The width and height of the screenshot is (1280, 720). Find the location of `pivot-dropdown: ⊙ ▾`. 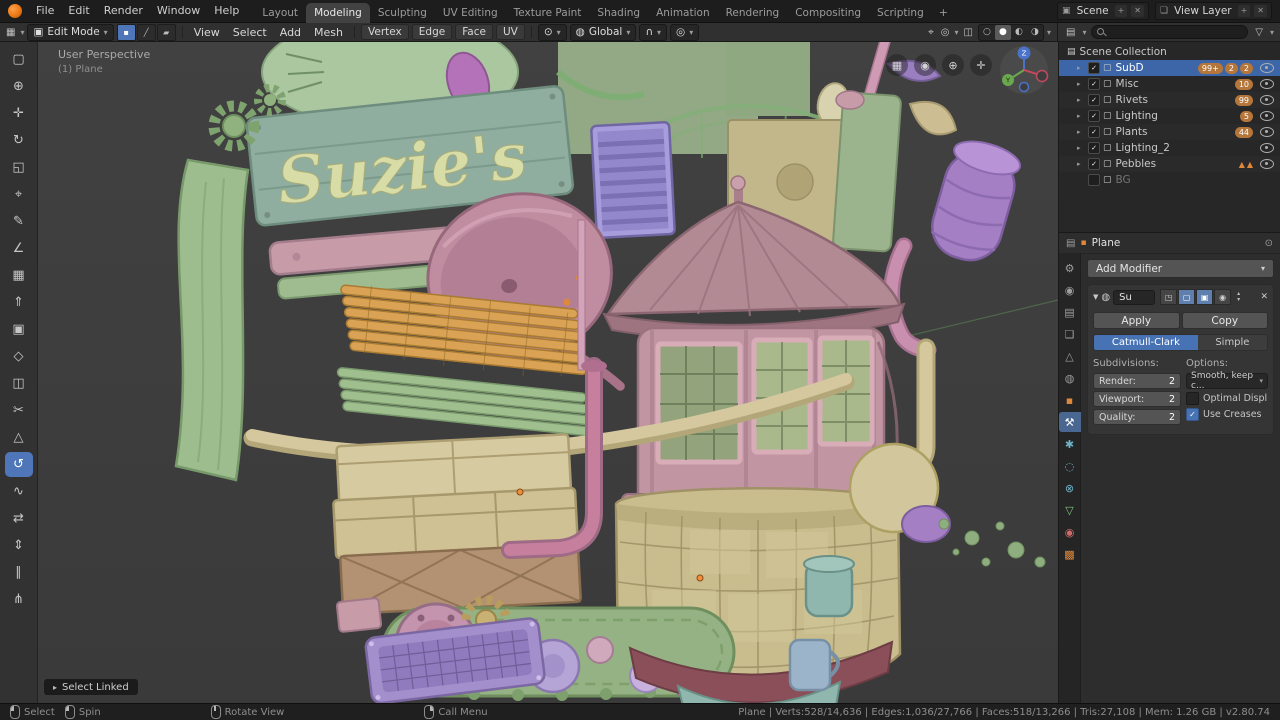

pivot-dropdown: ⊙ ▾ is located at coordinates (552, 32).